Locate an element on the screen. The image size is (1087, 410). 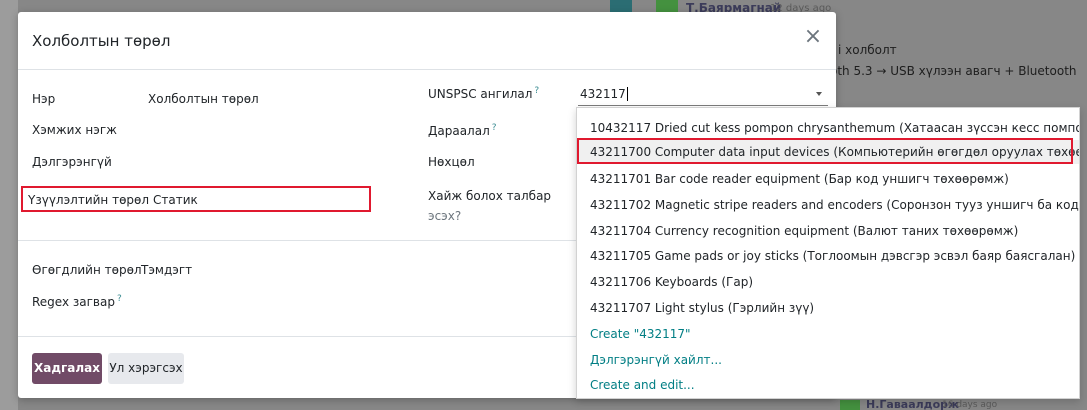
discard-button: Ул хэрэгсэх is located at coordinates (146, 368).